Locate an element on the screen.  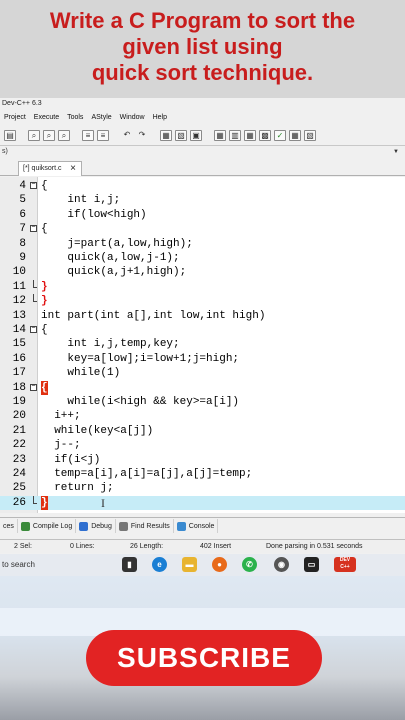
code-line: 16 key=a[low];i=low+1;j=high; is located at coordinates (202, 359).